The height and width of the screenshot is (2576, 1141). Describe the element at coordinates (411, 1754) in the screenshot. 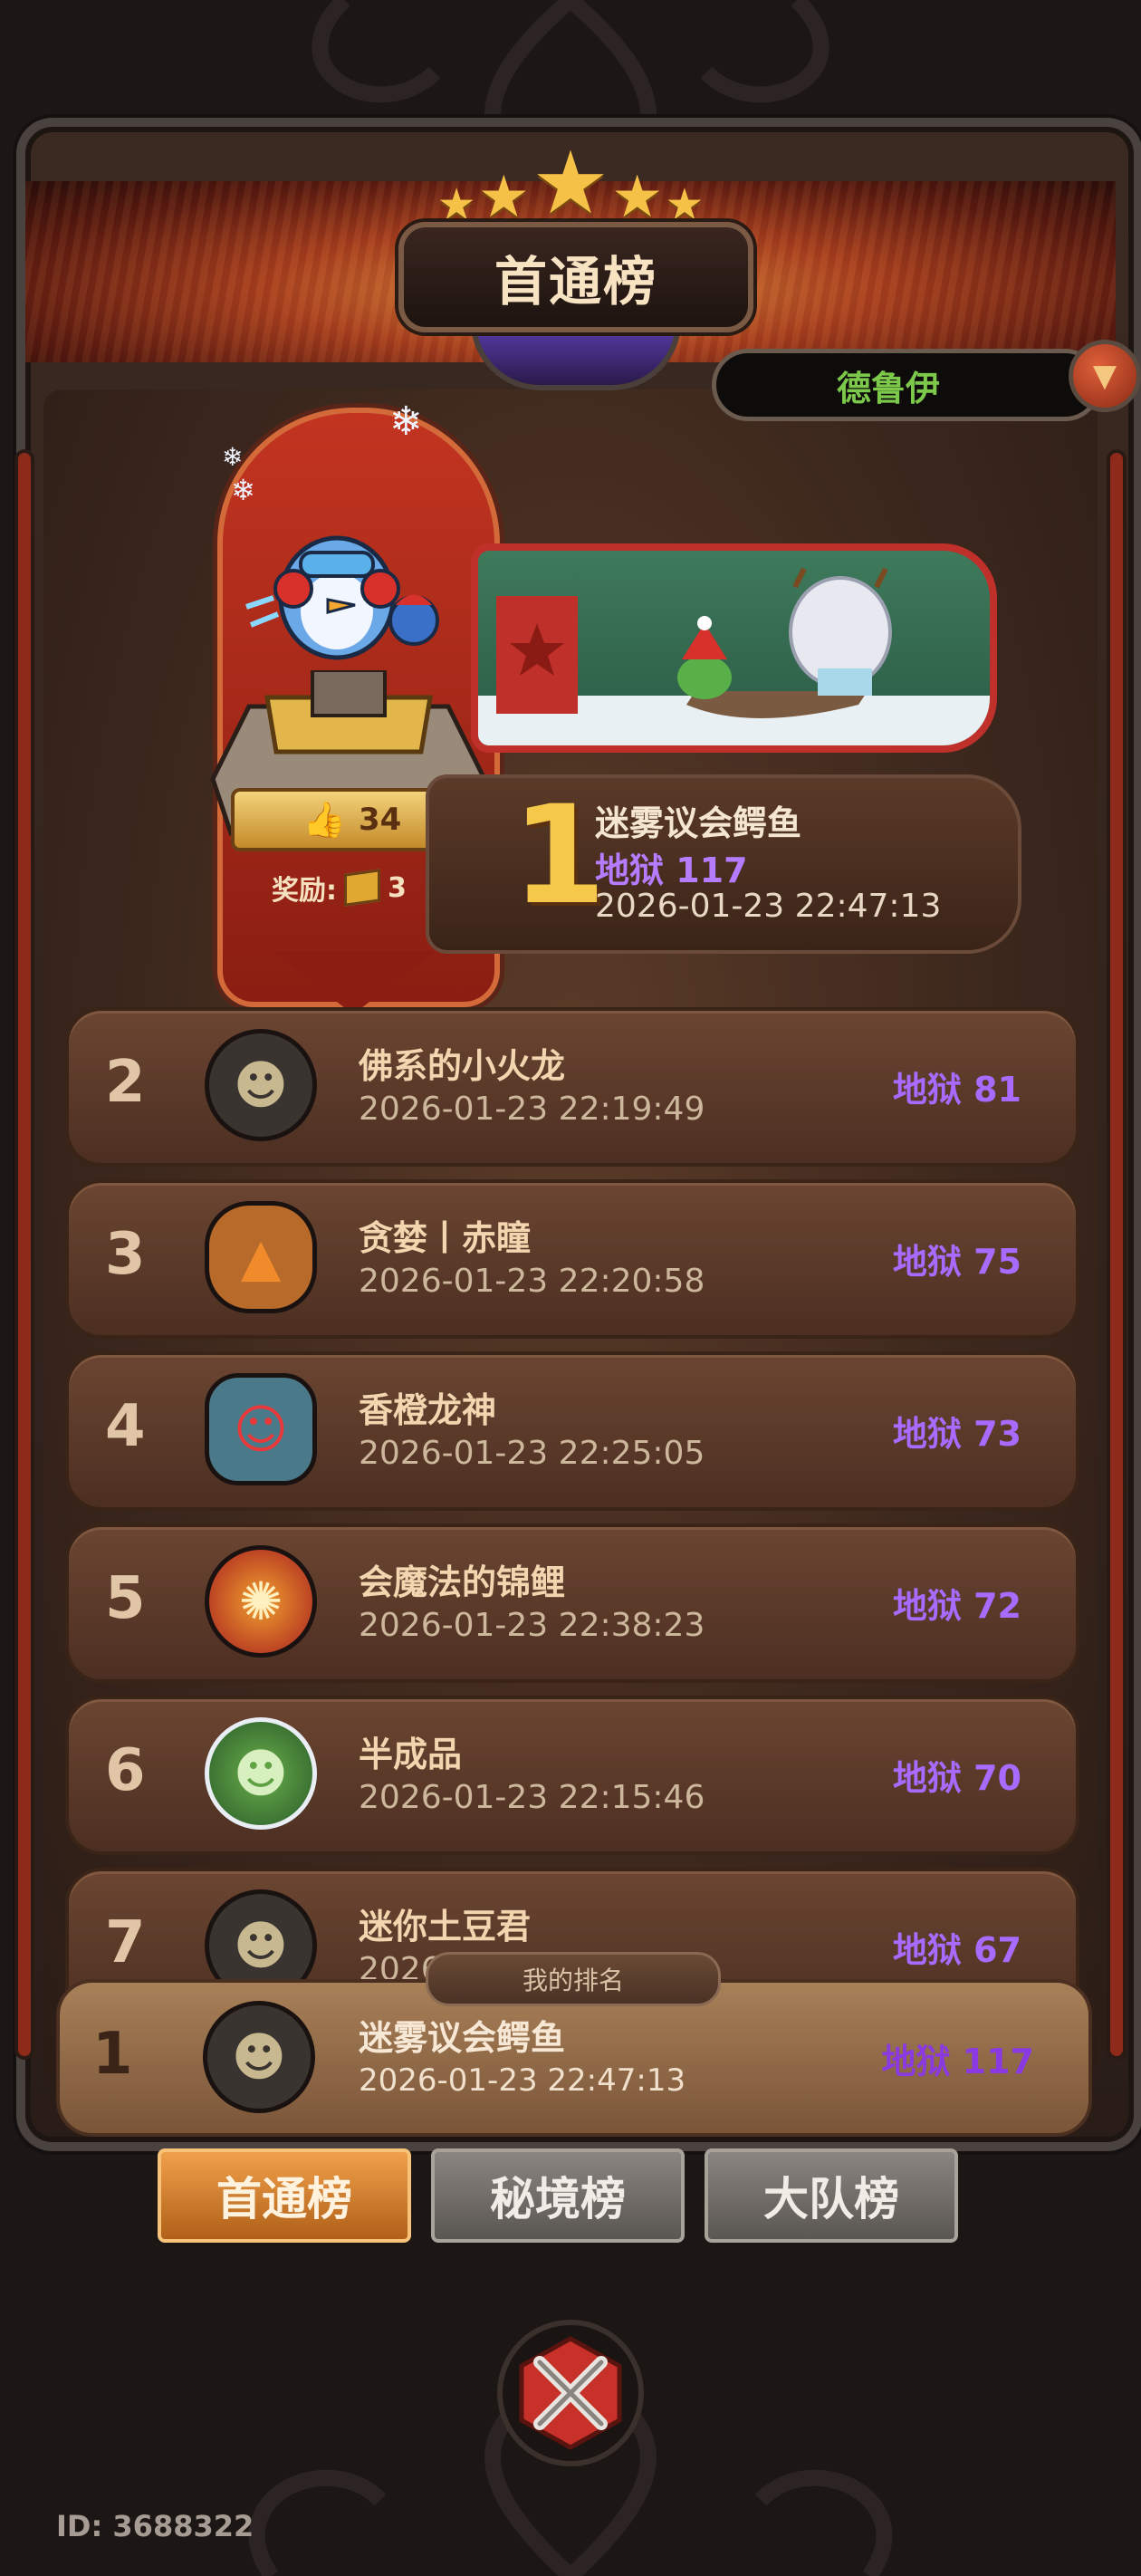

I see `player-name: 半成品` at that location.